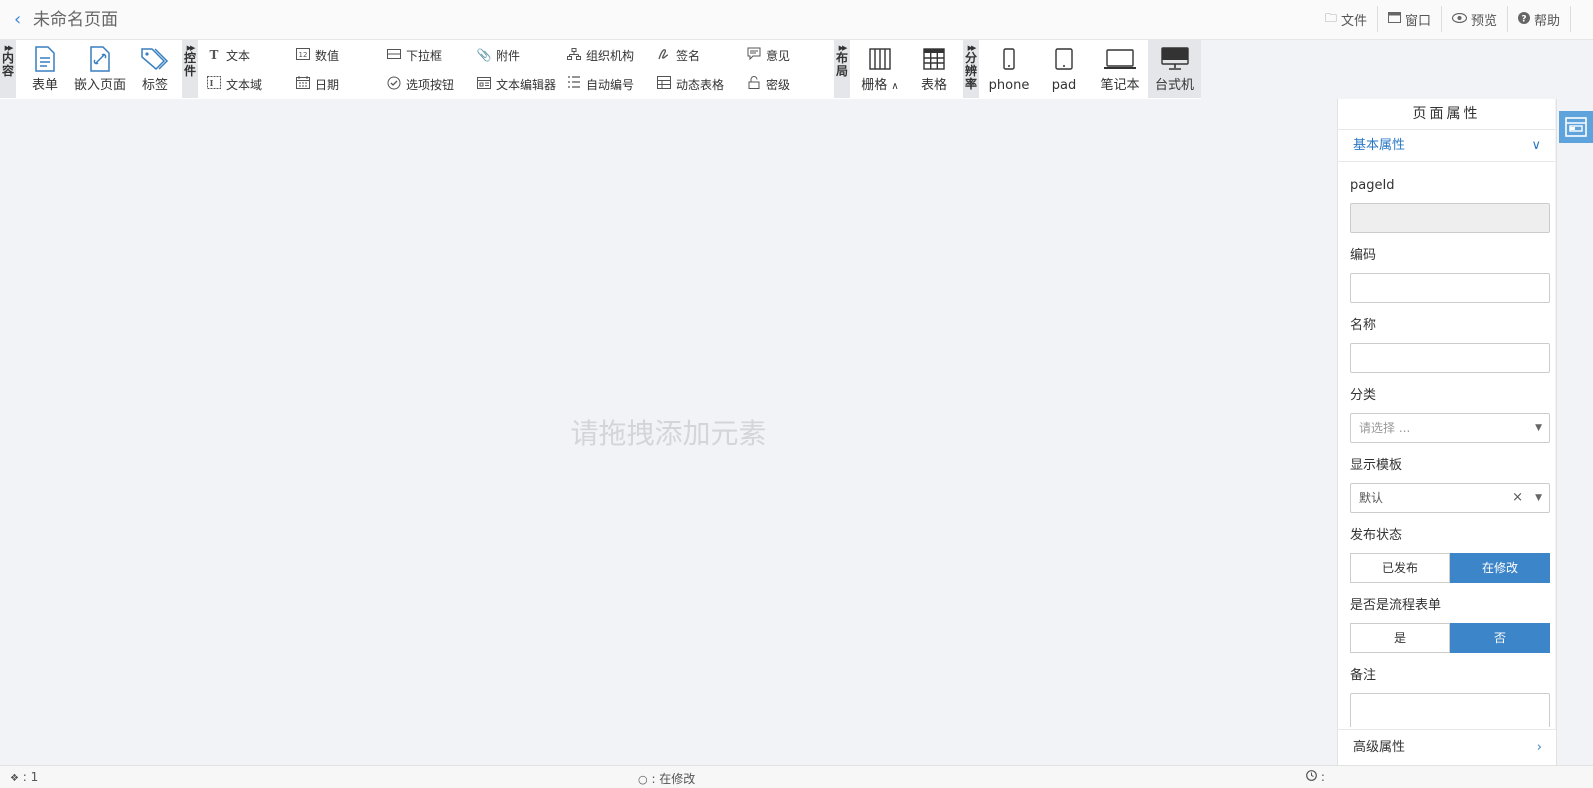 This screenshot has width=1593, height=788. I want to click on svg-text: 12, so click(303, 55).